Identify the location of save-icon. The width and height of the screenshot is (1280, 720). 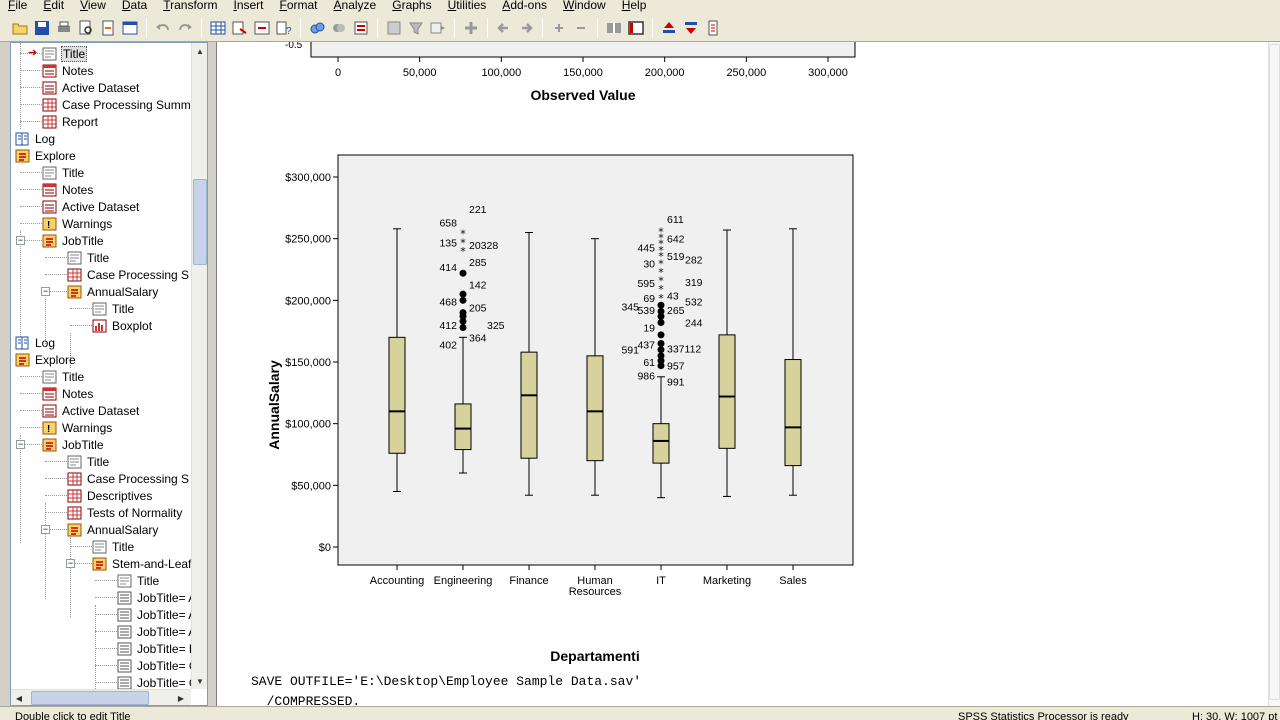
(42, 28).